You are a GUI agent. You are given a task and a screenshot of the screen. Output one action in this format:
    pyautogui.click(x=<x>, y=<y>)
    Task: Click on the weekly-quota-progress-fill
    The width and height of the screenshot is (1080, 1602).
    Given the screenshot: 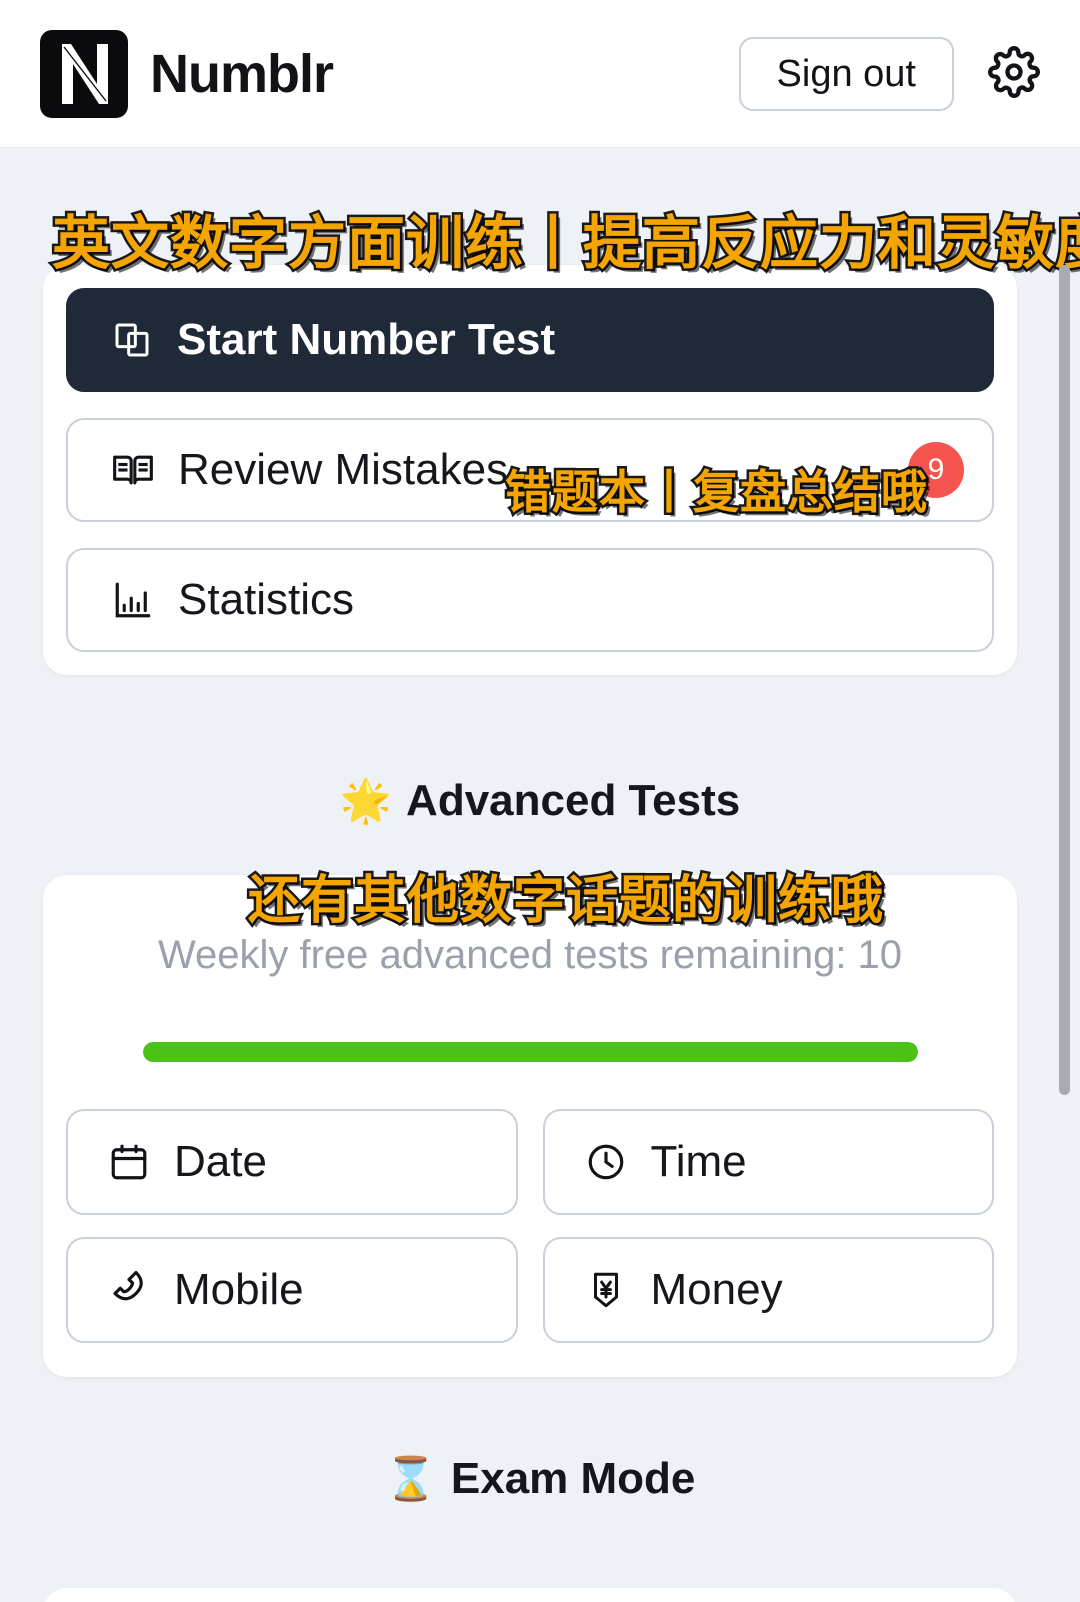 What is the action you would take?
    pyautogui.click(x=530, y=1052)
    